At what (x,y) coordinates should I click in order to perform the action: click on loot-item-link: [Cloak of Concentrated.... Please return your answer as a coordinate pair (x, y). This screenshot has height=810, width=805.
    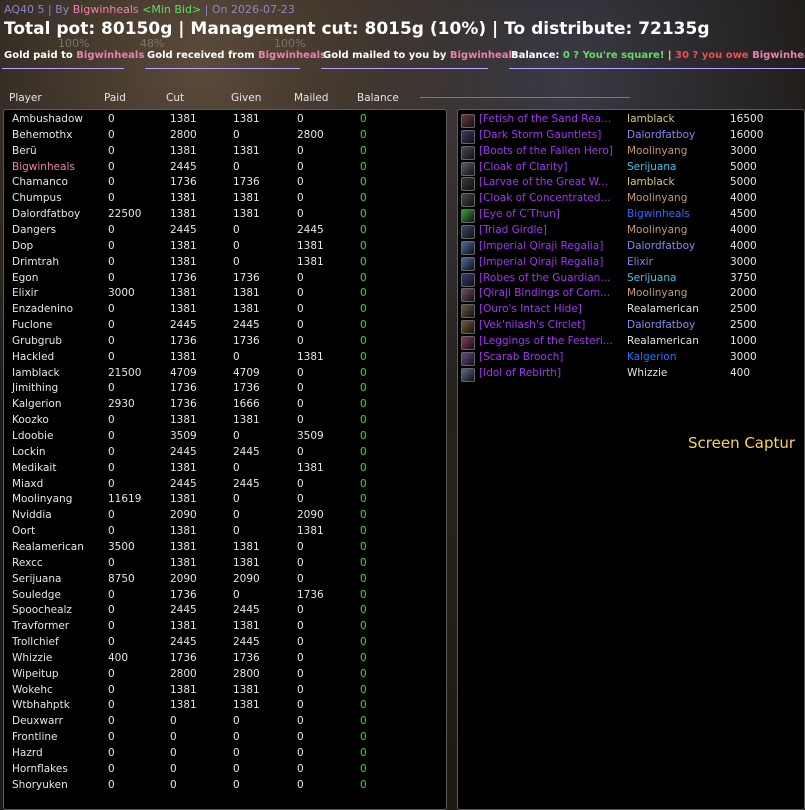
    Looking at the image, I should click on (545, 198).